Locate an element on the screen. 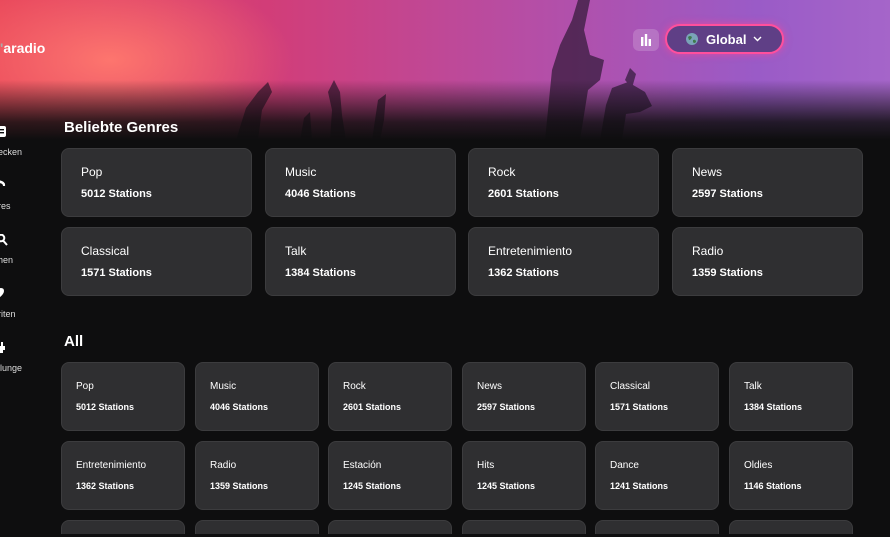  genre-card: Dance 1241 Stations is located at coordinates (657, 475).